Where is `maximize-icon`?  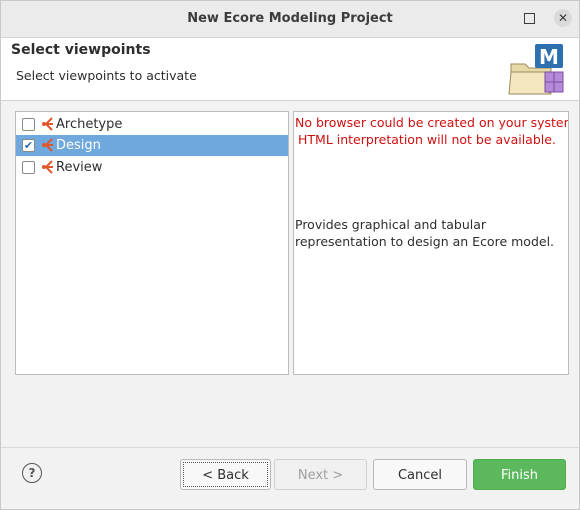
maximize-icon is located at coordinates (529, 18).